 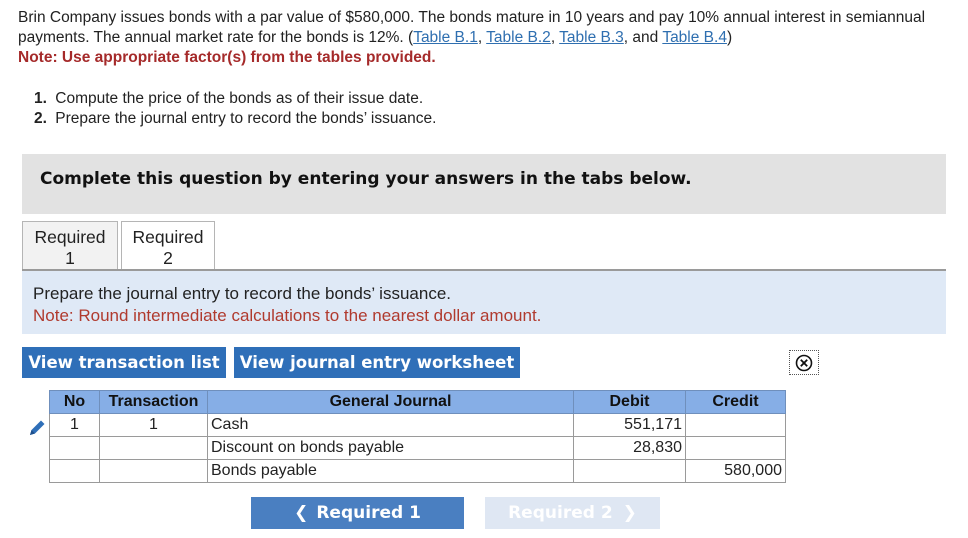 I want to click on close-circle-icon, so click(x=804, y=362).